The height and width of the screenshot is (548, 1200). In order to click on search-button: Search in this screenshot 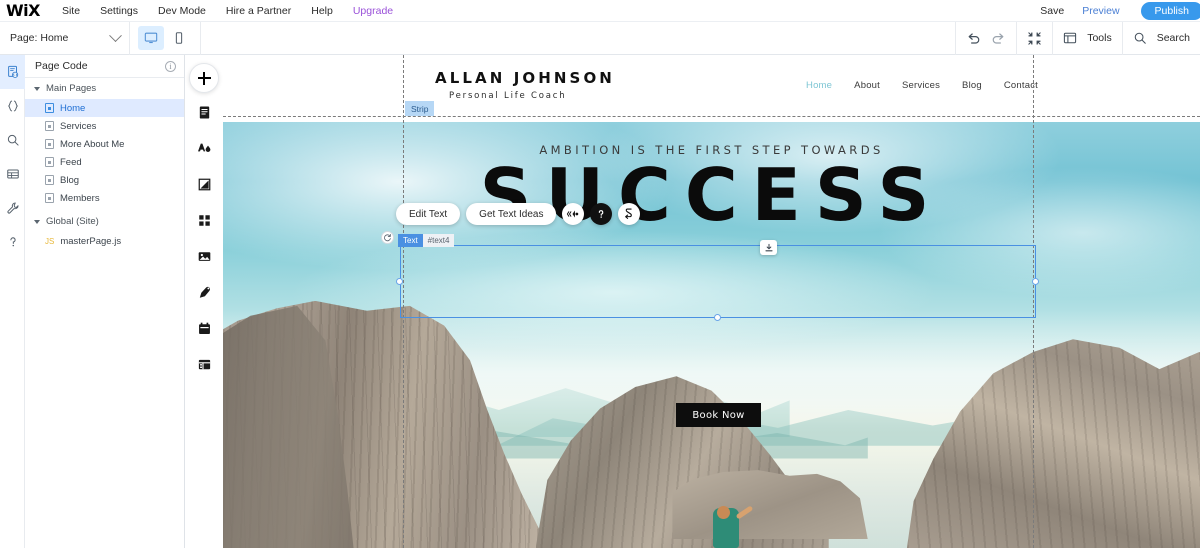, I will do `click(1160, 38)`.